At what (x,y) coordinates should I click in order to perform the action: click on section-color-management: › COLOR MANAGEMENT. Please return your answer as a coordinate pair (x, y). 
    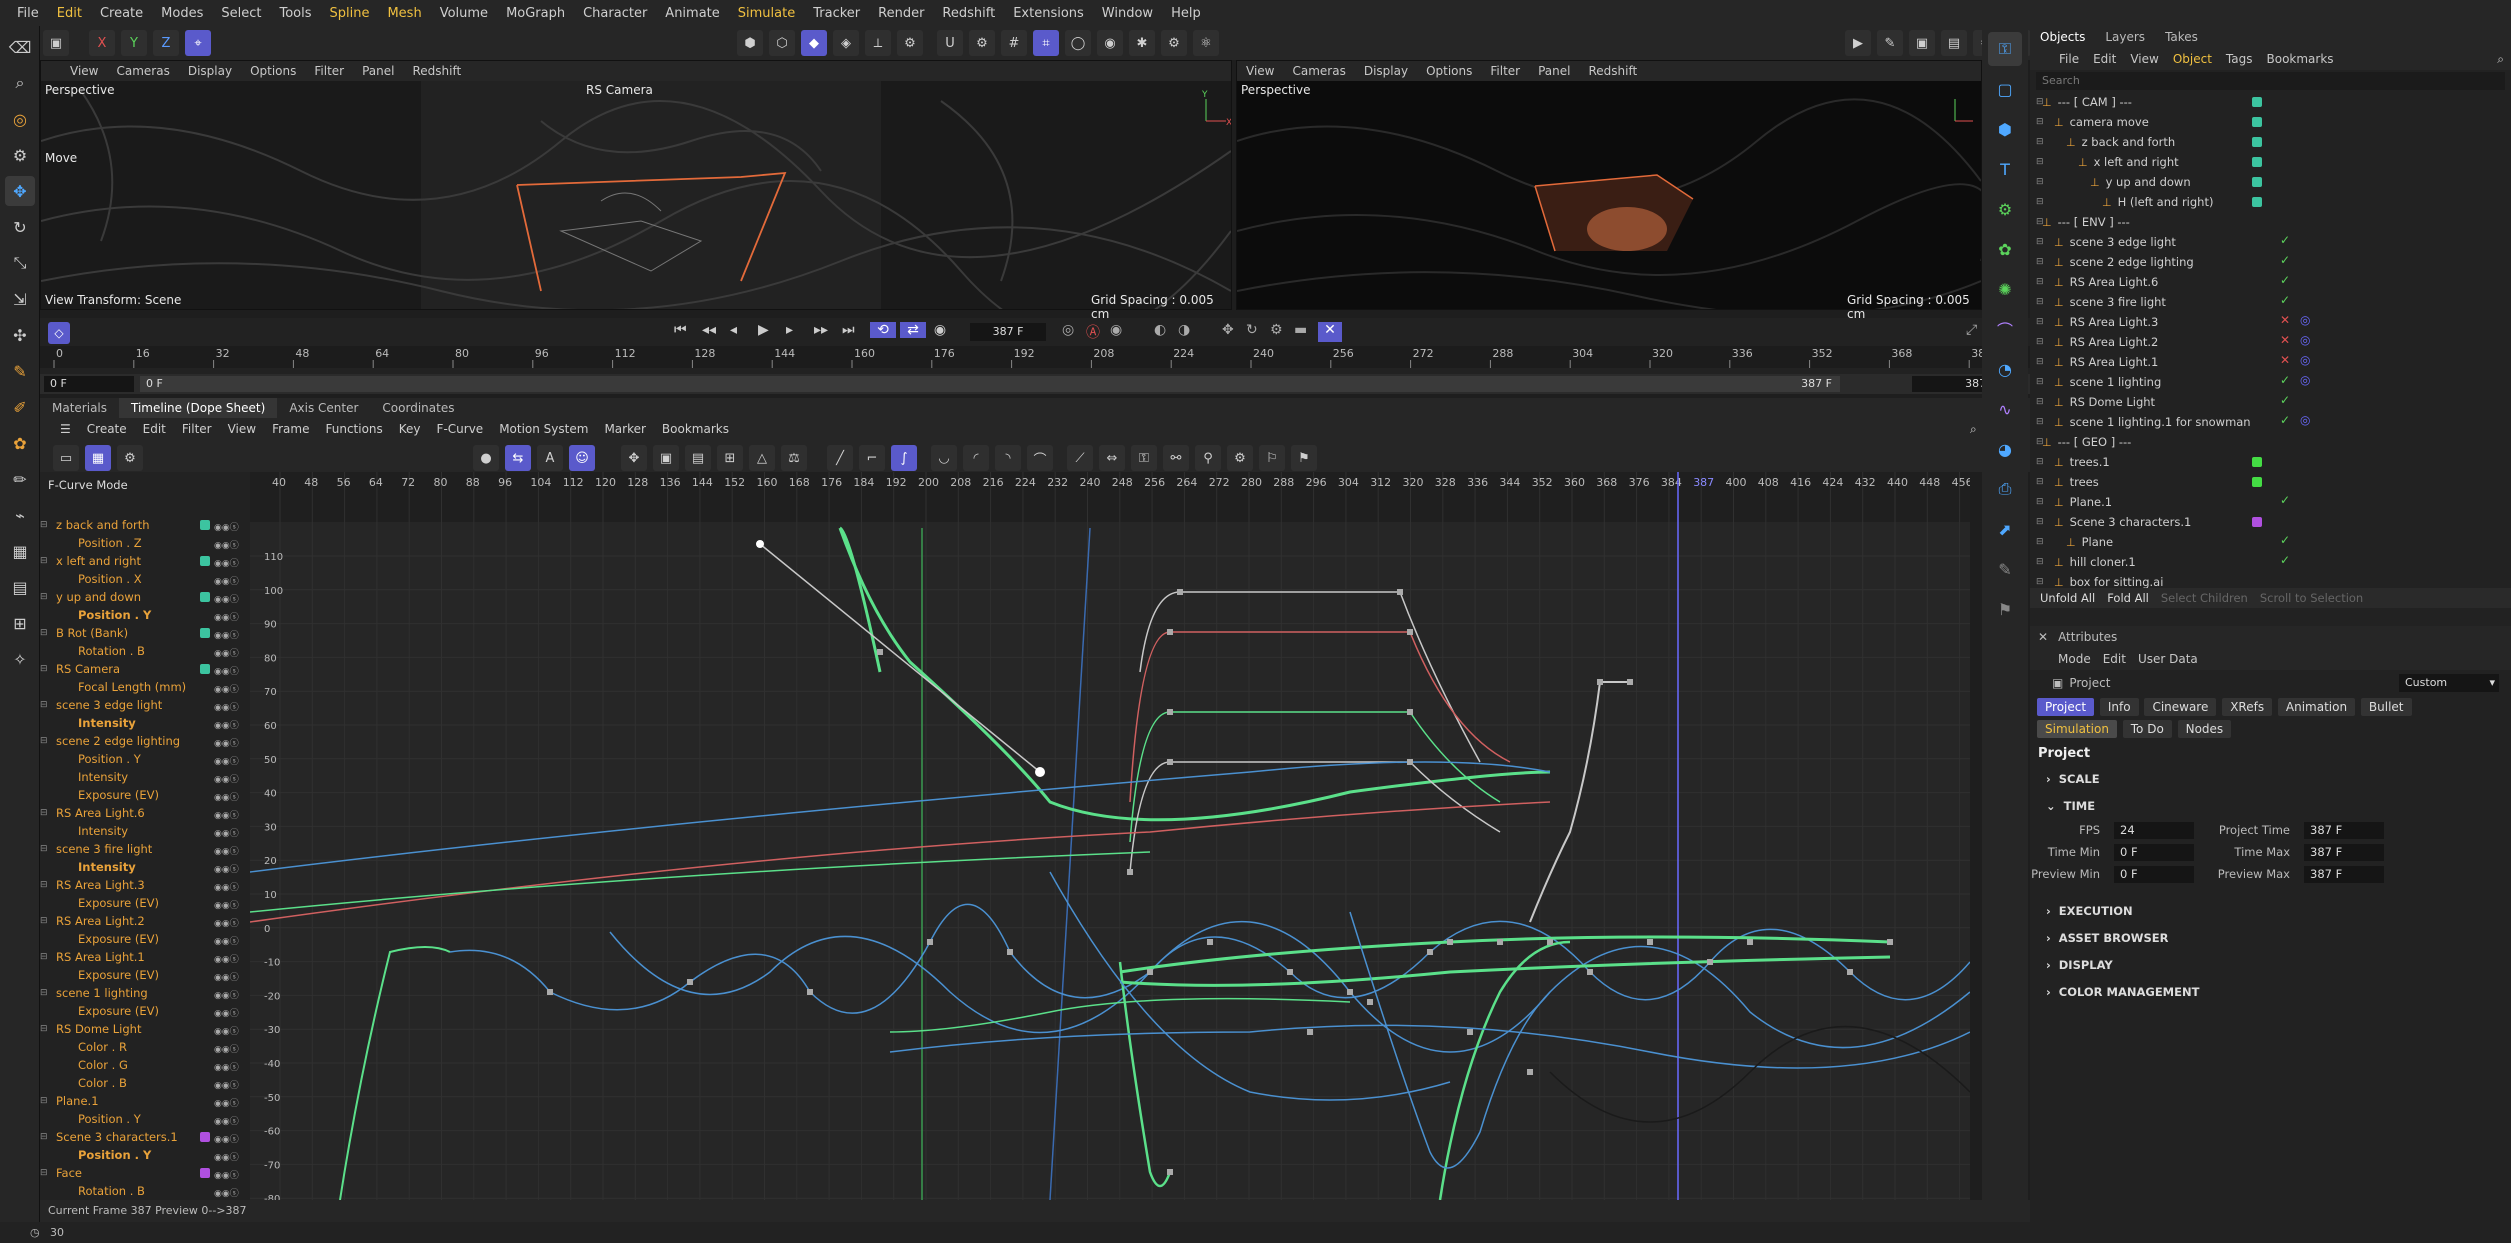
    Looking at the image, I should click on (2270, 991).